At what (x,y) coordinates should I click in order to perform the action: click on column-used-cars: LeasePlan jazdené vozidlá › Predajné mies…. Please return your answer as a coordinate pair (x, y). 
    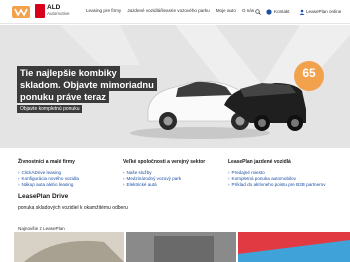
    Looking at the image, I should click on (283, 173).